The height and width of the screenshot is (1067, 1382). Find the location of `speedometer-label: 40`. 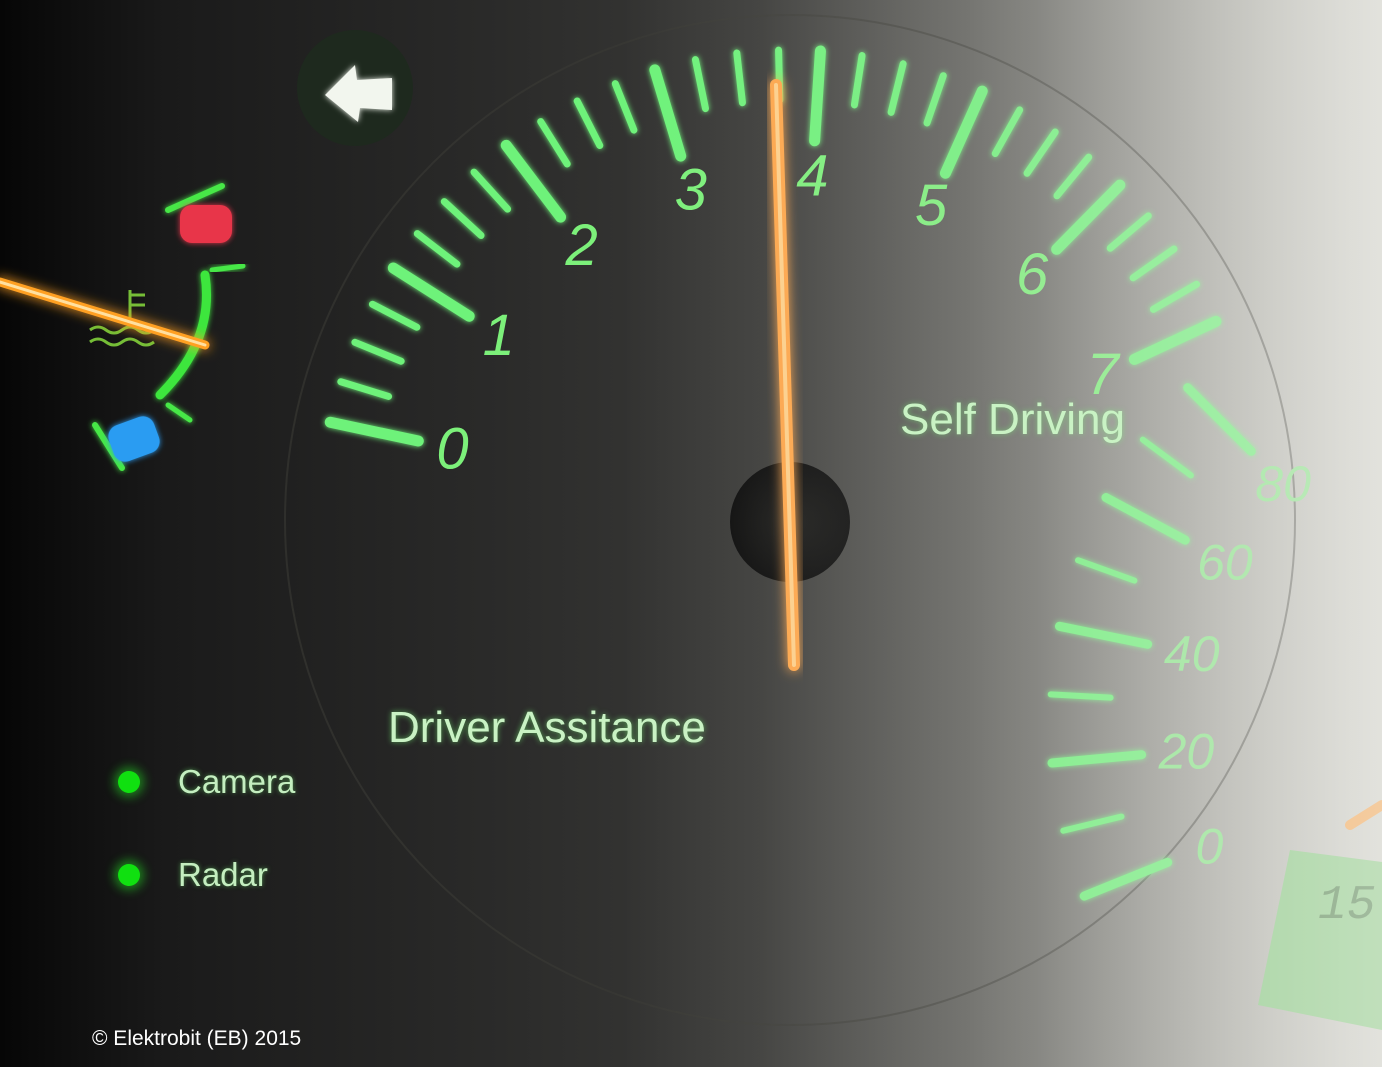

speedometer-label: 40 is located at coordinates (1192, 654).